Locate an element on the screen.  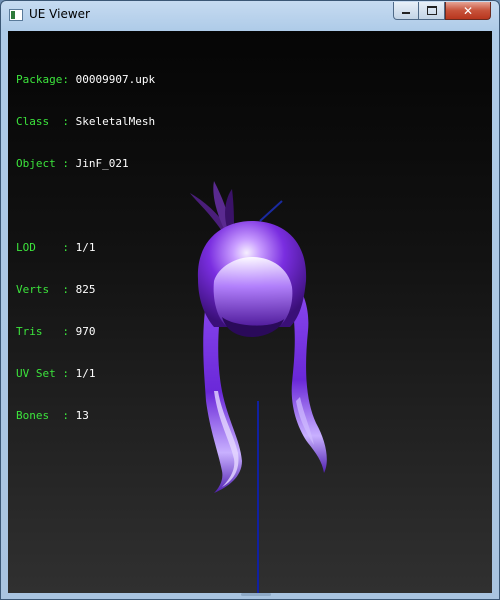
info-uvset-value: 1/1 is located at coordinates (85, 373).